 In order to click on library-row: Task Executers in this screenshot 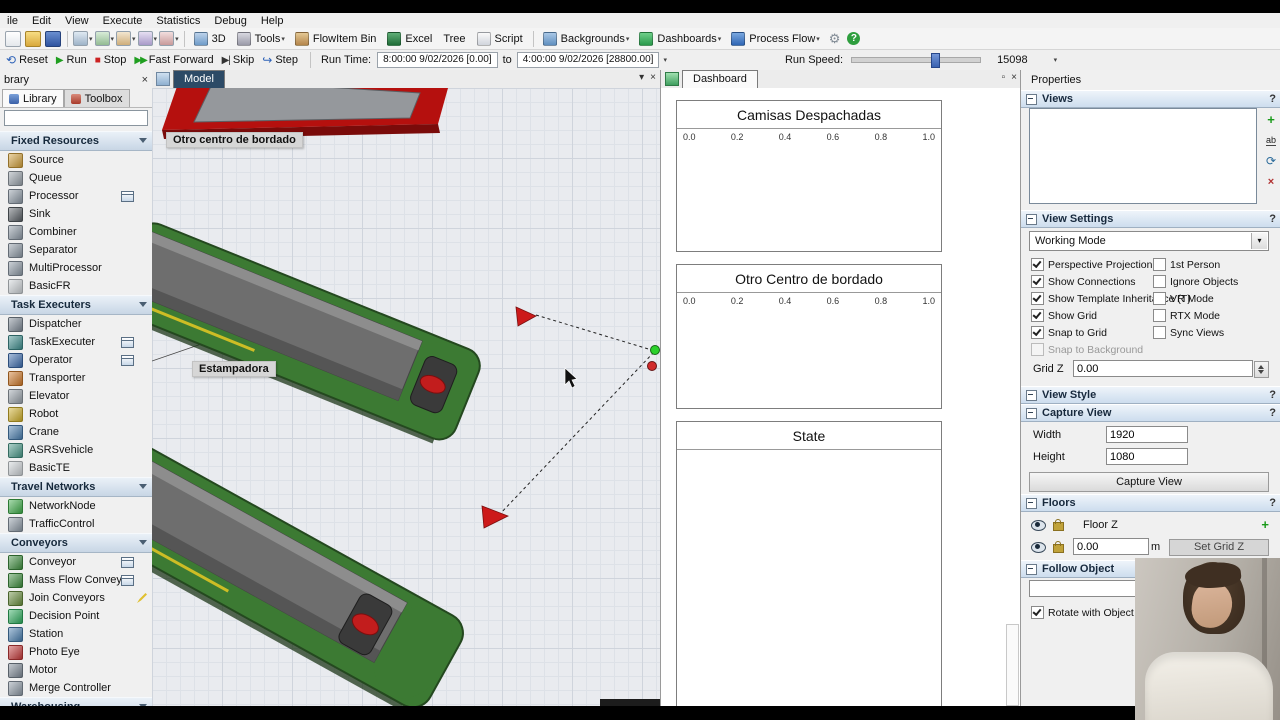, I will do `click(76, 305)`.